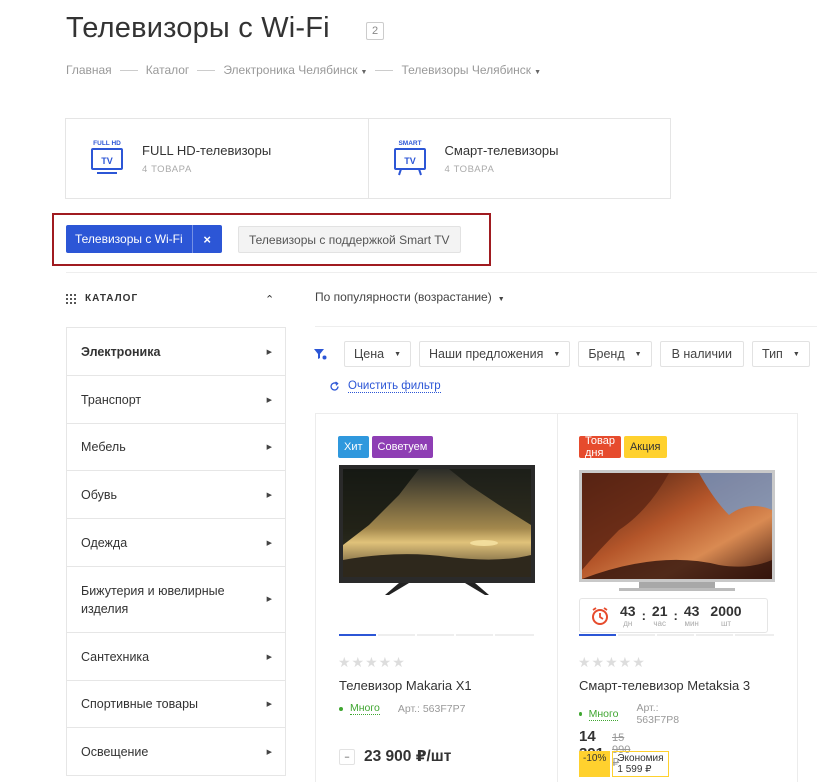 This screenshot has height=782, width=817. Describe the element at coordinates (198, 28) in the screenshot. I see `page-title: Телевизоры с Wi-Fi` at that location.